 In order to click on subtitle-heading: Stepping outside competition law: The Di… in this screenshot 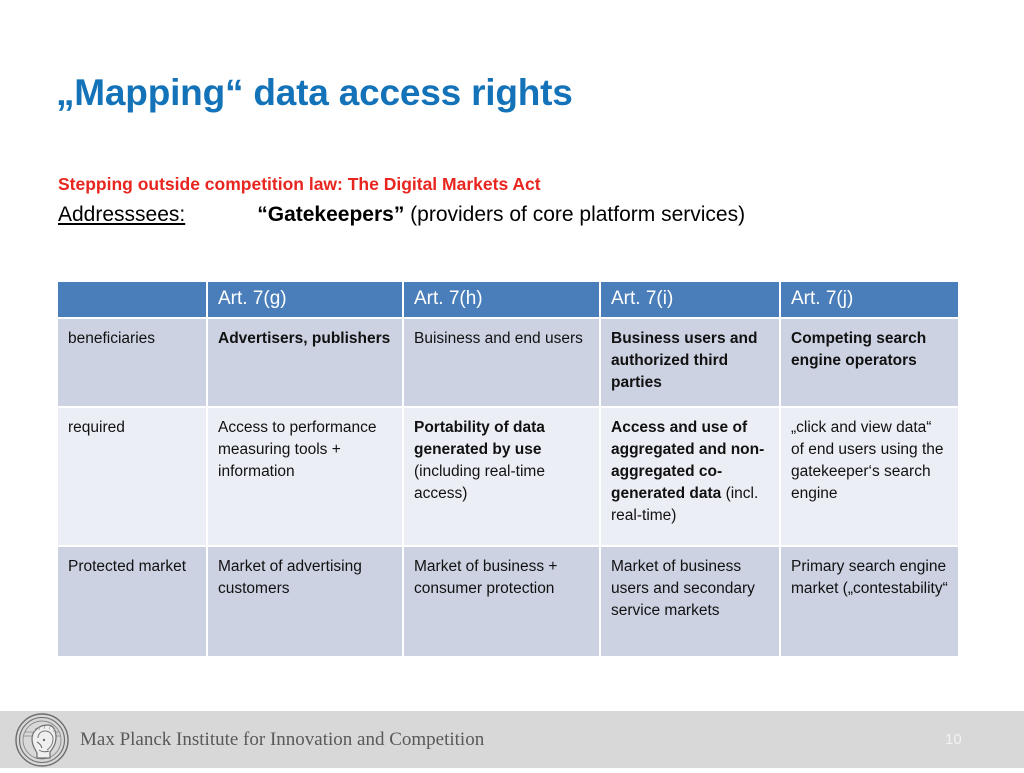, I will do `click(299, 184)`.